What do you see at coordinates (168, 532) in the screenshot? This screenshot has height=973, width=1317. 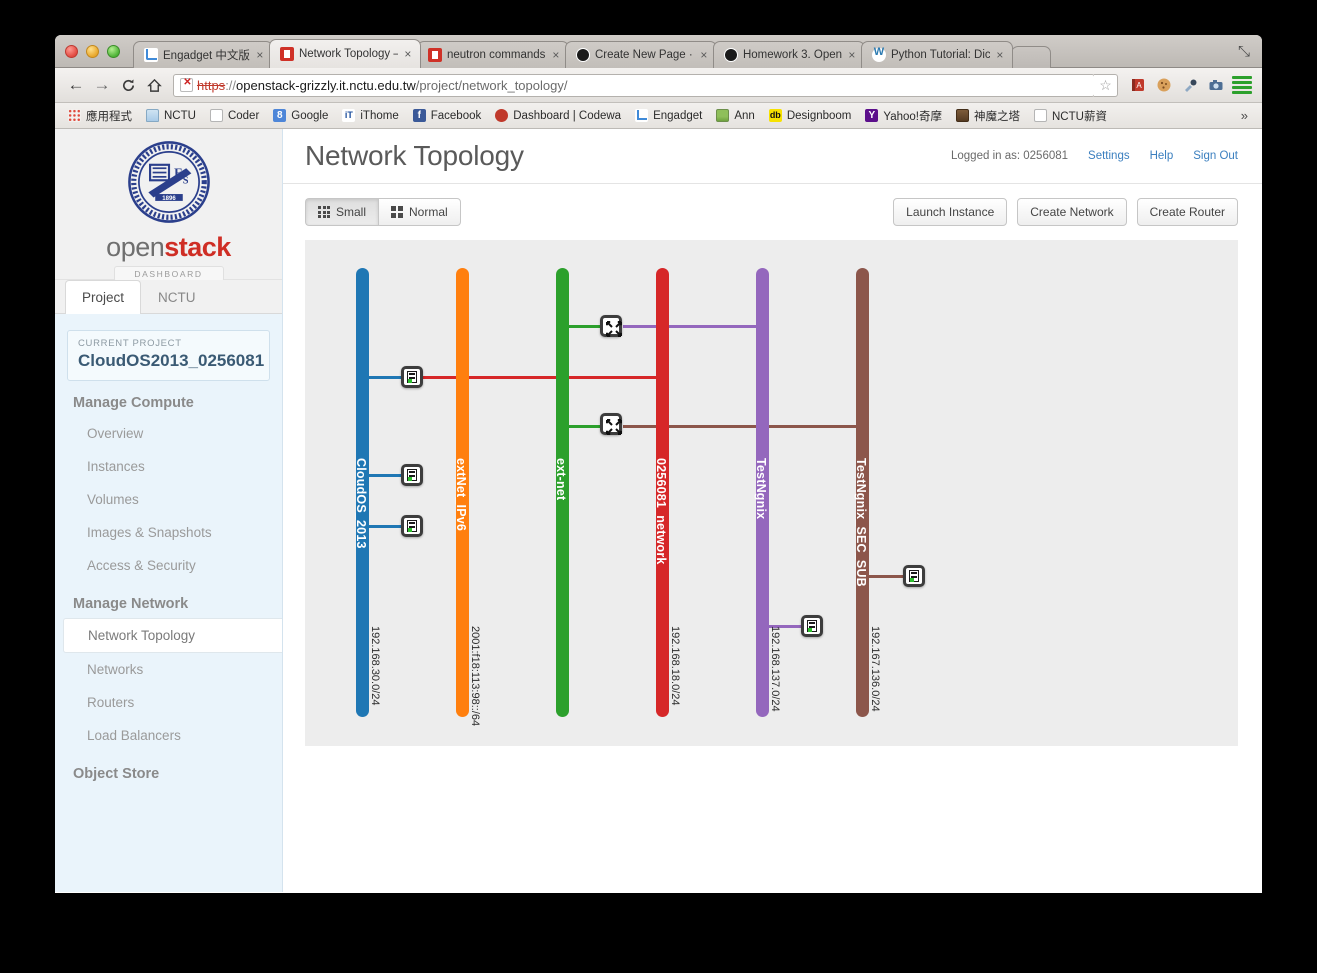 I see `sidebar-item-images-snapshots: Images & Snapshots` at bounding box center [168, 532].